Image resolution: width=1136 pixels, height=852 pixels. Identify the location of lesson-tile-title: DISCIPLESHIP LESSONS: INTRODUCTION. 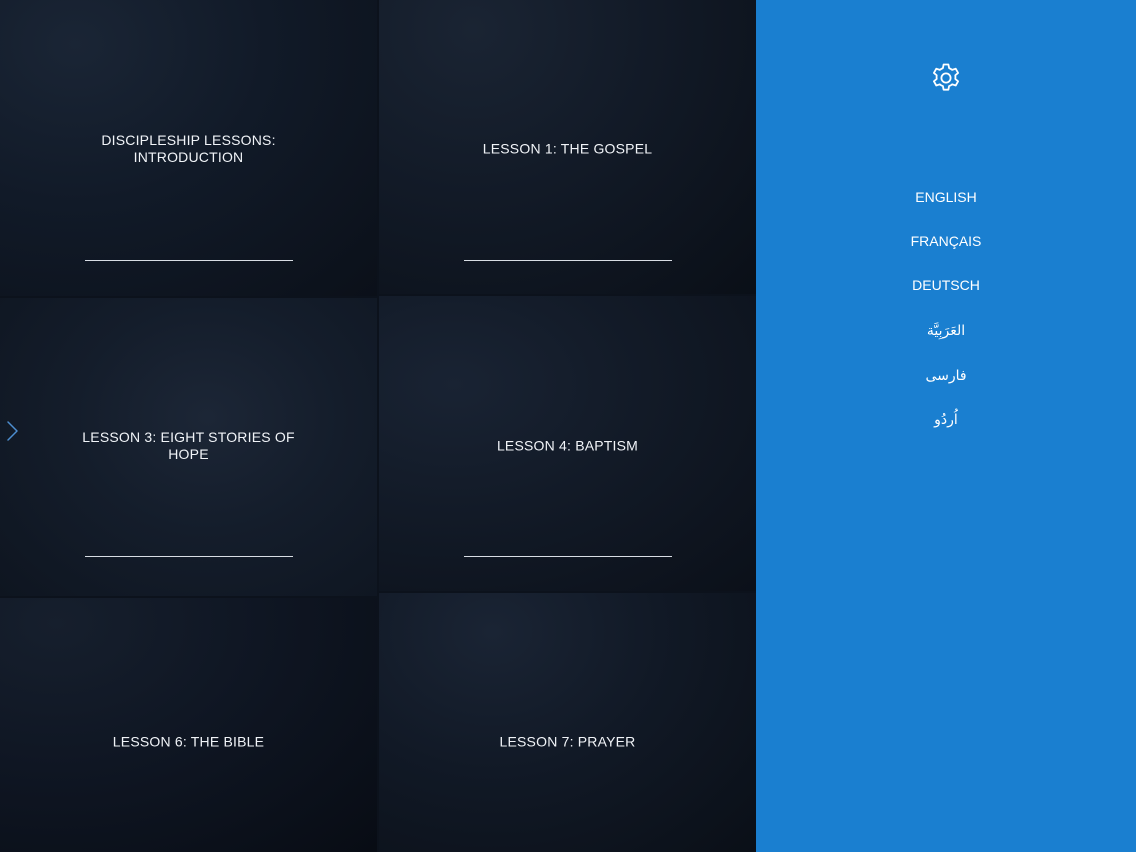
(188, 148).